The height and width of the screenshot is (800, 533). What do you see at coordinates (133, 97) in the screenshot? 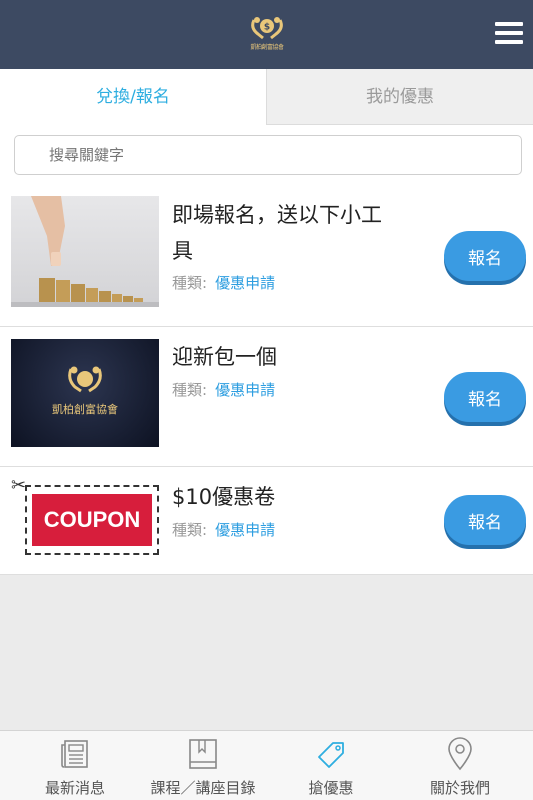
I see `tab-redeem-register: 兌換/報名` at bounding box center [133, 97].